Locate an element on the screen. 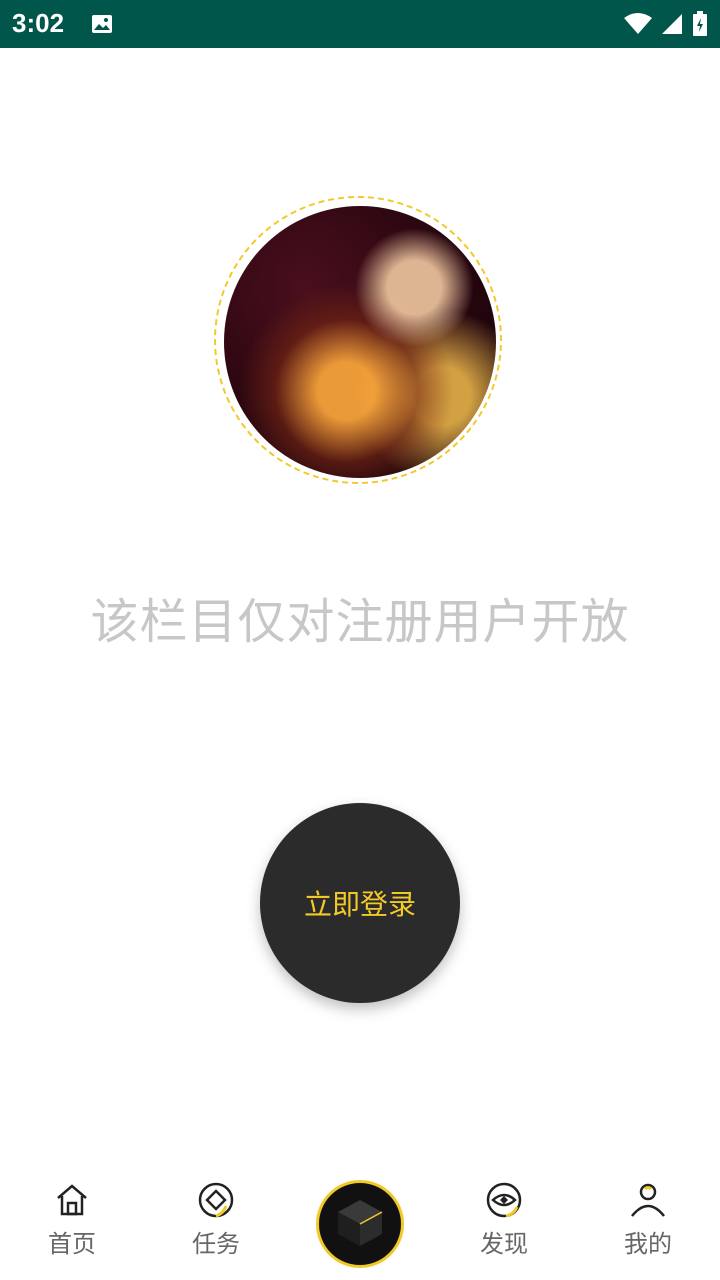 This screenshot has height=1280, width=720. status-bar: 3:02 is located at coordinates (360, 24).